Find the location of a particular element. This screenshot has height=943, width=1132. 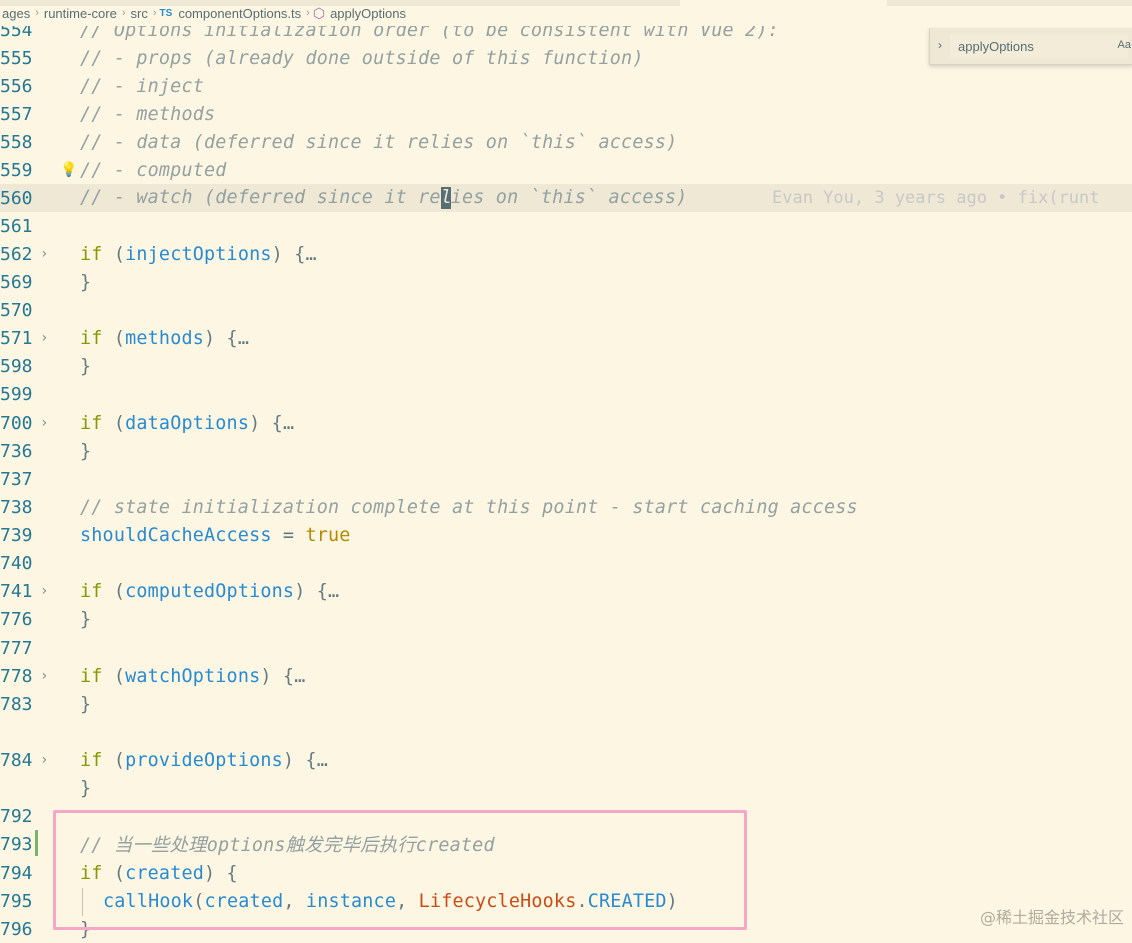

line-number: 598 is located at coordinates (16, 366).